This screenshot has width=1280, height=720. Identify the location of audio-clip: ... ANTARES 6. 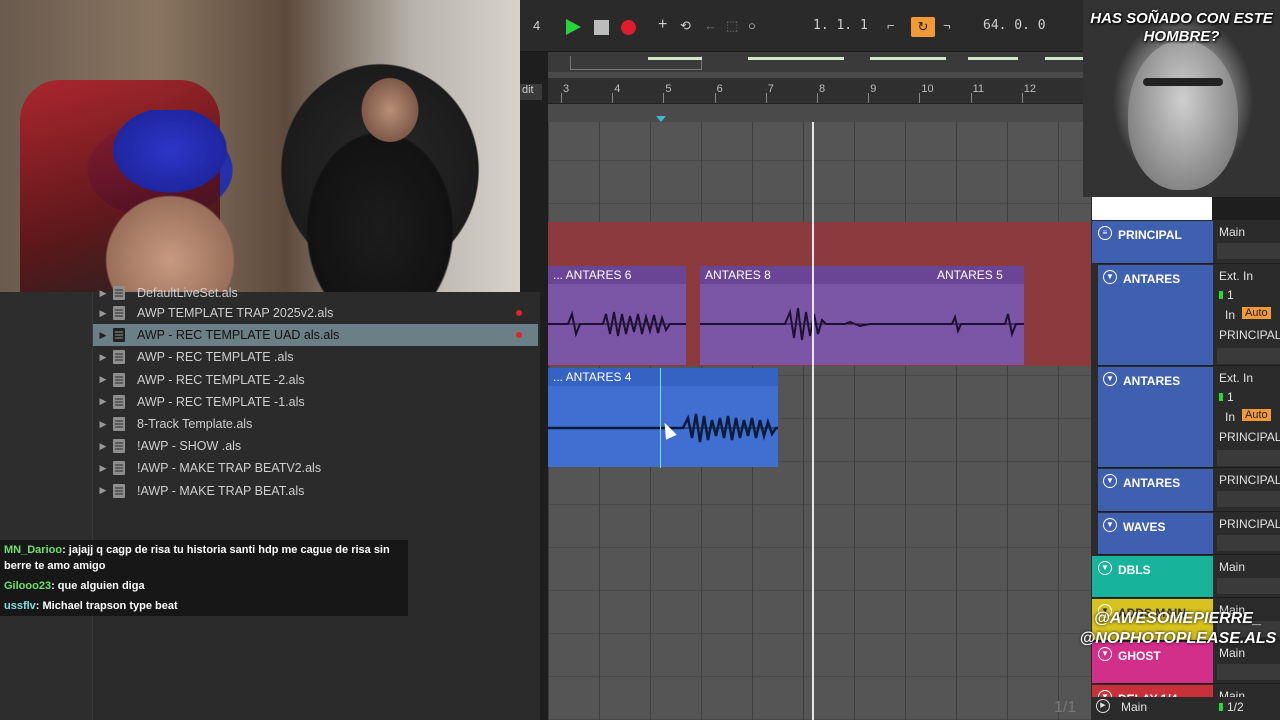
(617, 315).